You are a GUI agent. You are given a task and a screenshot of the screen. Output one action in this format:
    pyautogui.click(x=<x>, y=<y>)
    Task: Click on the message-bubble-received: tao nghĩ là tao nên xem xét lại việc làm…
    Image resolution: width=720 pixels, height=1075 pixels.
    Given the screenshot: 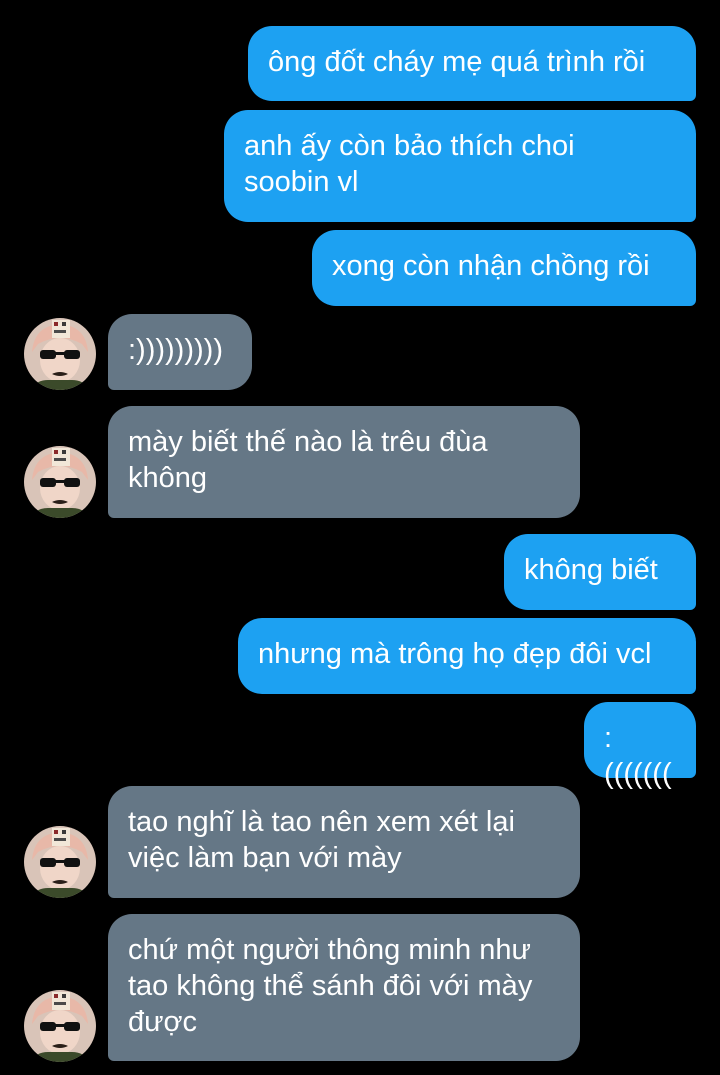 What is the action you would take?
    pyautogui.click(x=344, y=842)
    